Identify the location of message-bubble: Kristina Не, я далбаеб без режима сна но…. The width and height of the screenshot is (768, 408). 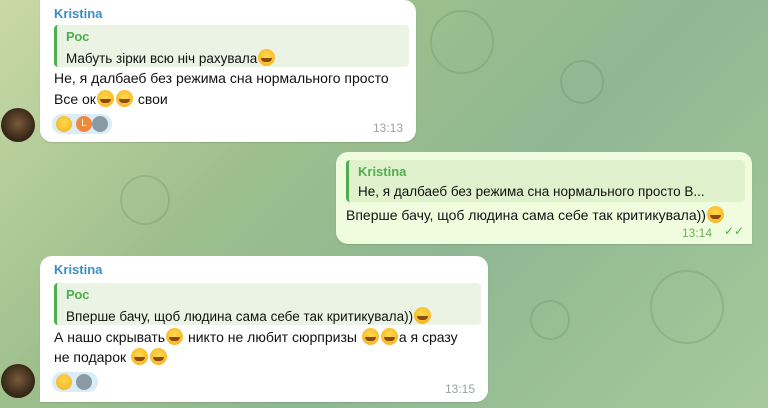
(544, 198).